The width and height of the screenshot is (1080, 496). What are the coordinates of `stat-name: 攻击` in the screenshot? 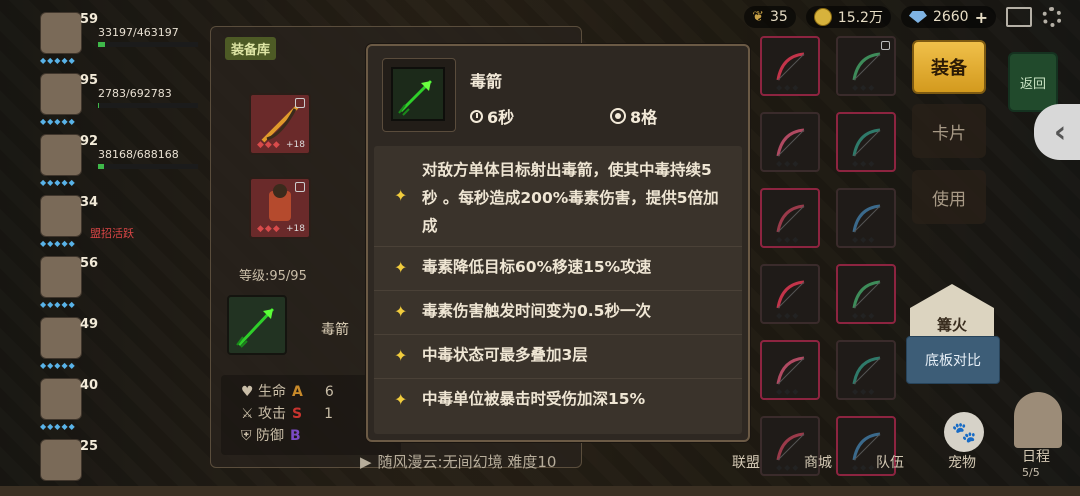 It's located at (272, 414).